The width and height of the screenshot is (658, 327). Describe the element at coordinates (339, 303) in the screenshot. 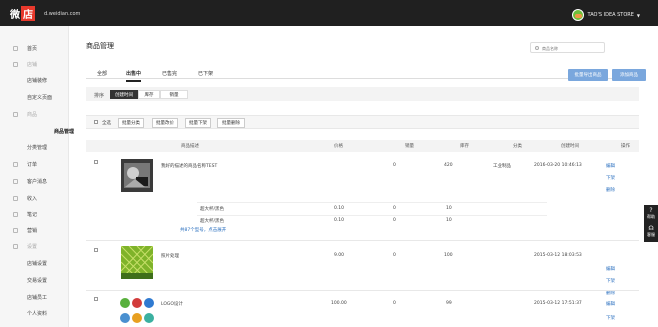

I see `product-price: 100.00` at that location.